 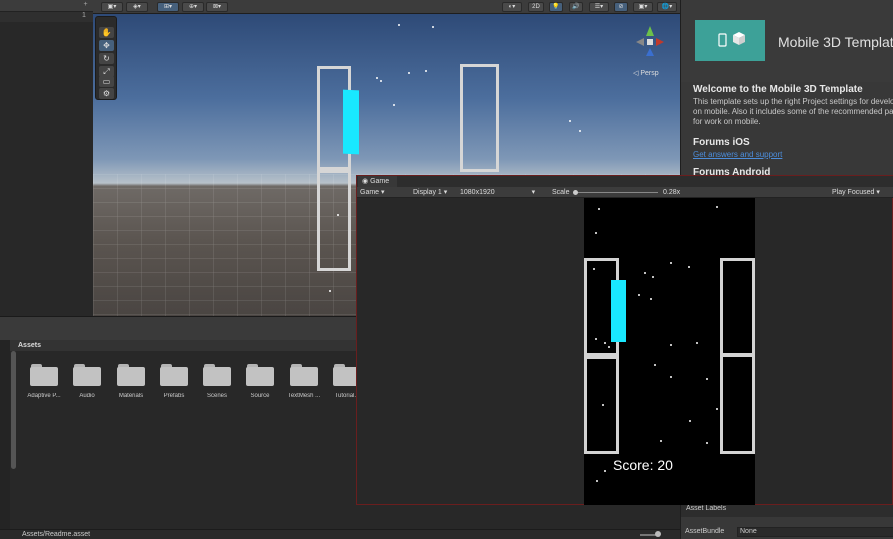 What do you see at coordinates (106, 81) in the screenshot?
I see `rect-tool-icon: ▭` at bounding box center [106, 81].